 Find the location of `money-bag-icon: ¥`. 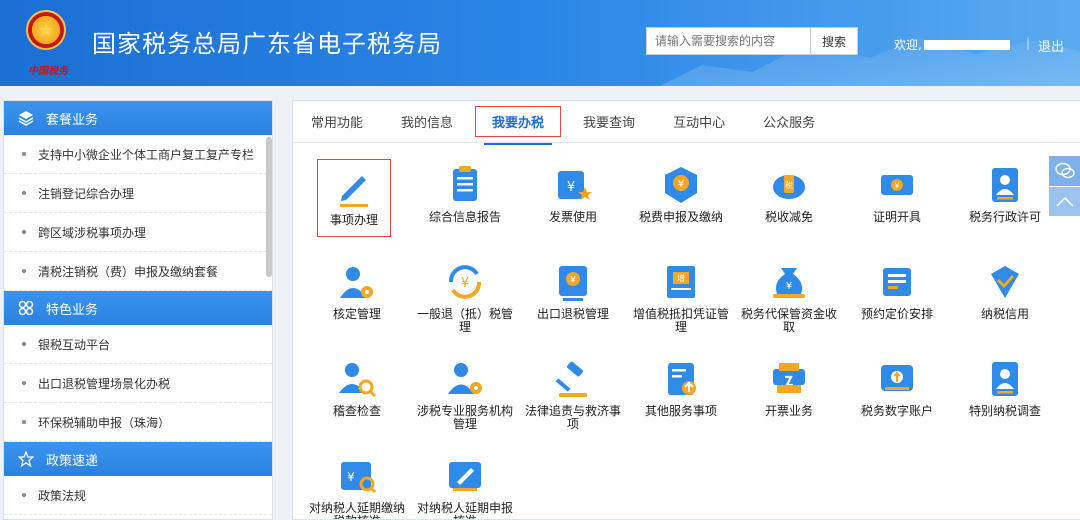

money-bag-icon: ¥ is located at coordinates (789, 283).